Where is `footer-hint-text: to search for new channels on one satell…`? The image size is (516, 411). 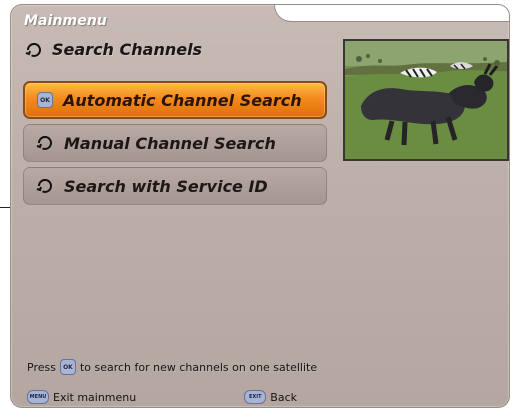
footer-hint-text: to search for new channels on one satell… is located at coordinates (198, 367).